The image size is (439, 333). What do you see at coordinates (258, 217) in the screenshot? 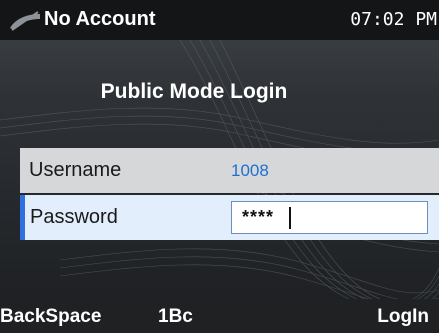
I see `password-value: ****` at bounding box center [258, 217].